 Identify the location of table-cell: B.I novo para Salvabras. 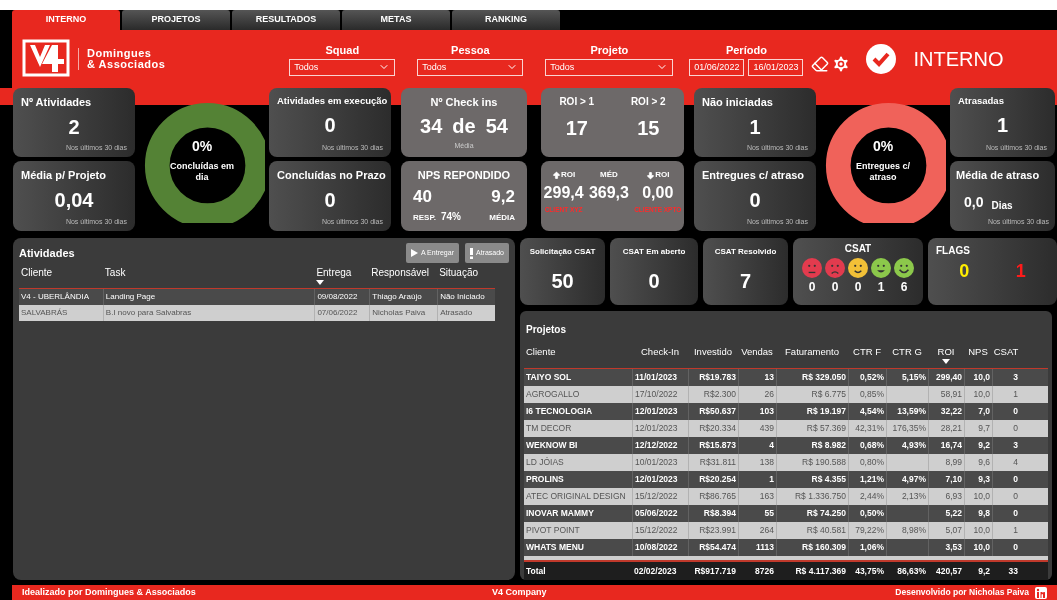
(148, 313).